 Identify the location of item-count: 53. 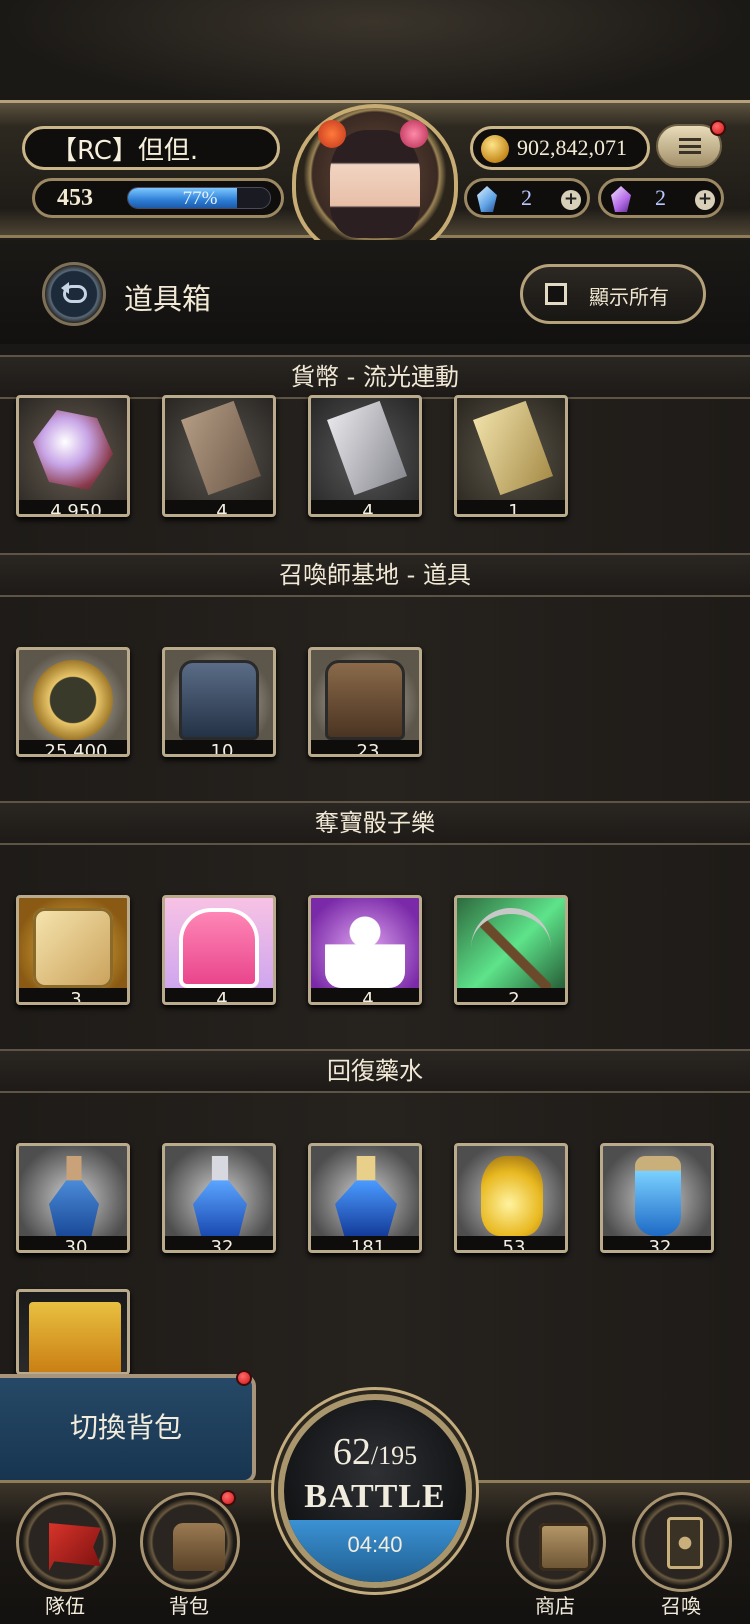
(511, 1243).